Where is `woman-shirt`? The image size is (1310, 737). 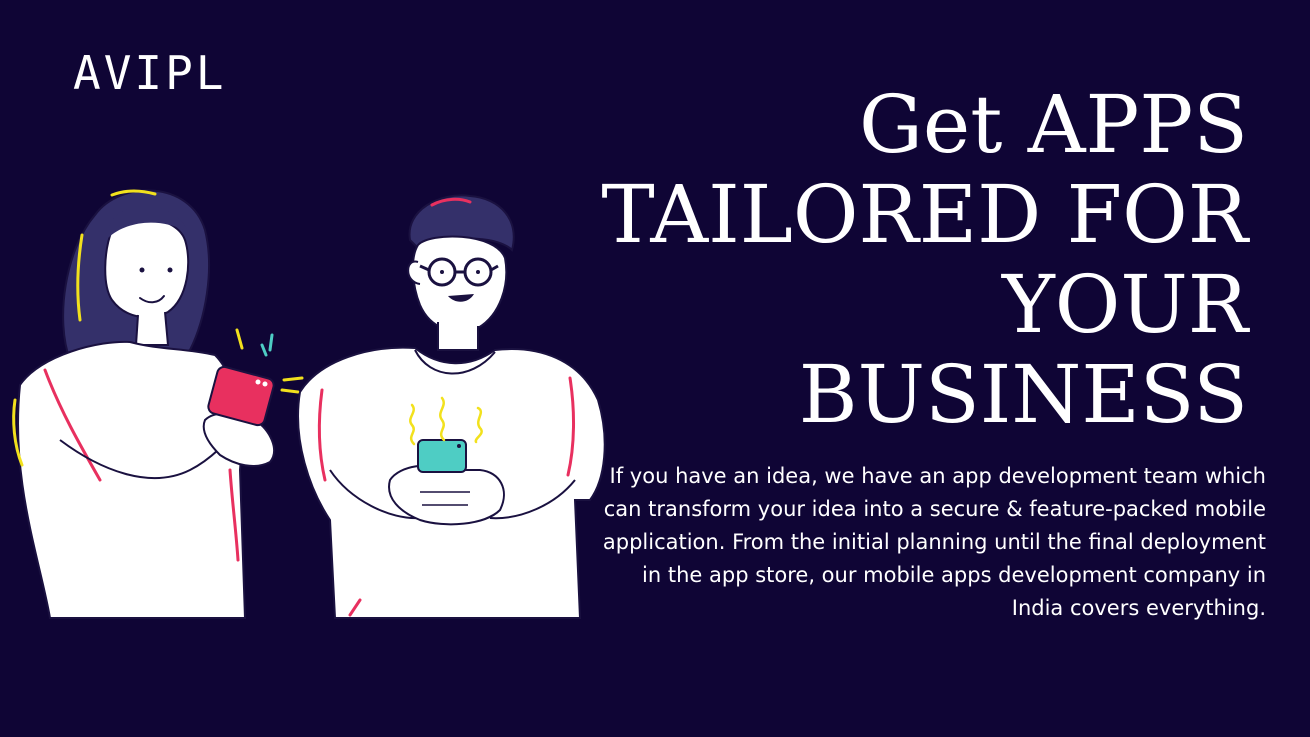 woman-shirt is located at coordinates (132, 479).